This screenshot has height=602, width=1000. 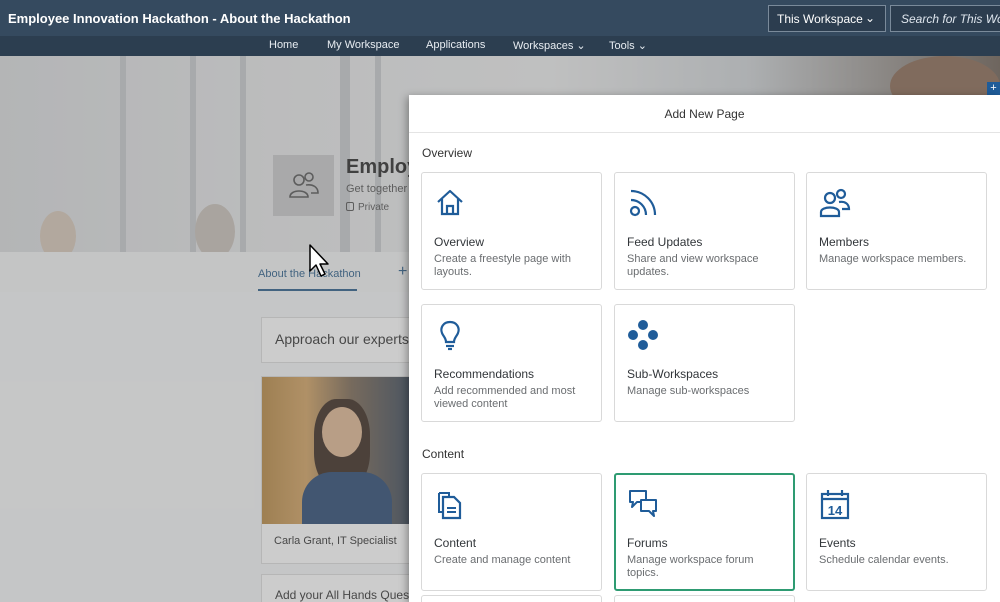 I want to click on tile-title: Members, so click(x=844, y=242).